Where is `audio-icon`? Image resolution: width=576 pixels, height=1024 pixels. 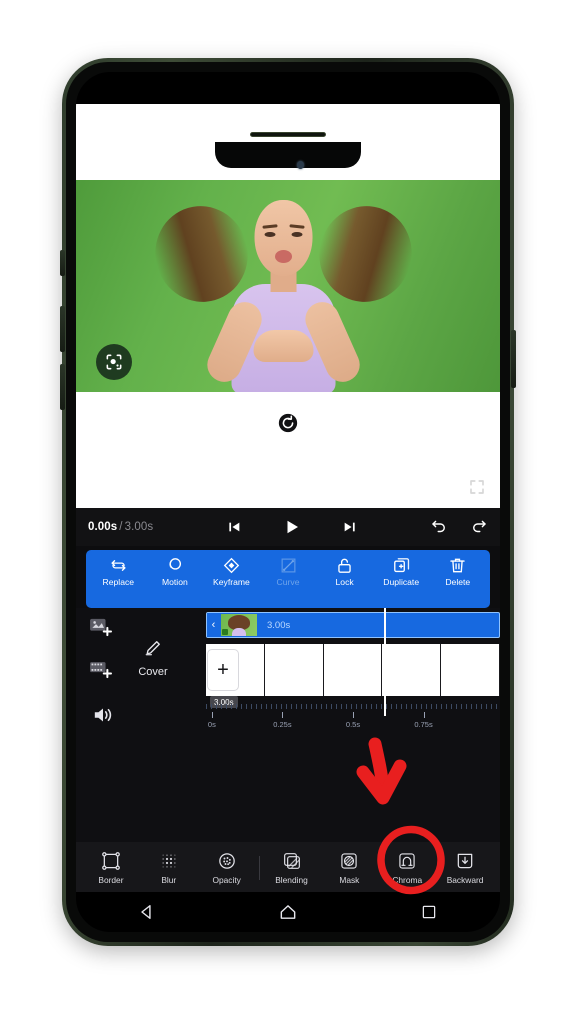 audio-icon is located at coordinates (103, 715).